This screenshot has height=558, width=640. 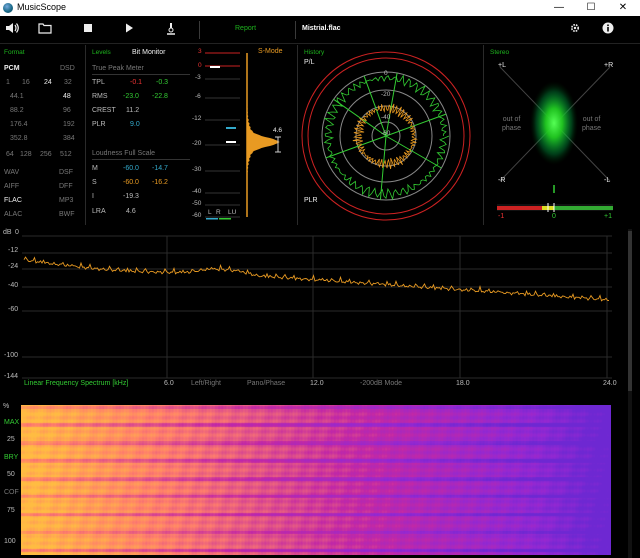 I want to click on spectrum-x-18: 18.0, so click(x=463, y=383).